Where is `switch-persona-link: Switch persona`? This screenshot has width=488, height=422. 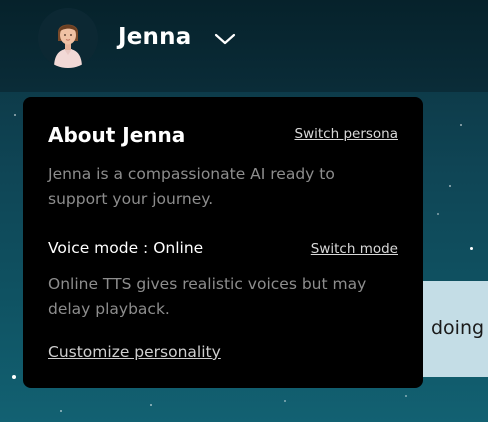
switch-persona-link: Switch persona is located at coordinates (346, 134).